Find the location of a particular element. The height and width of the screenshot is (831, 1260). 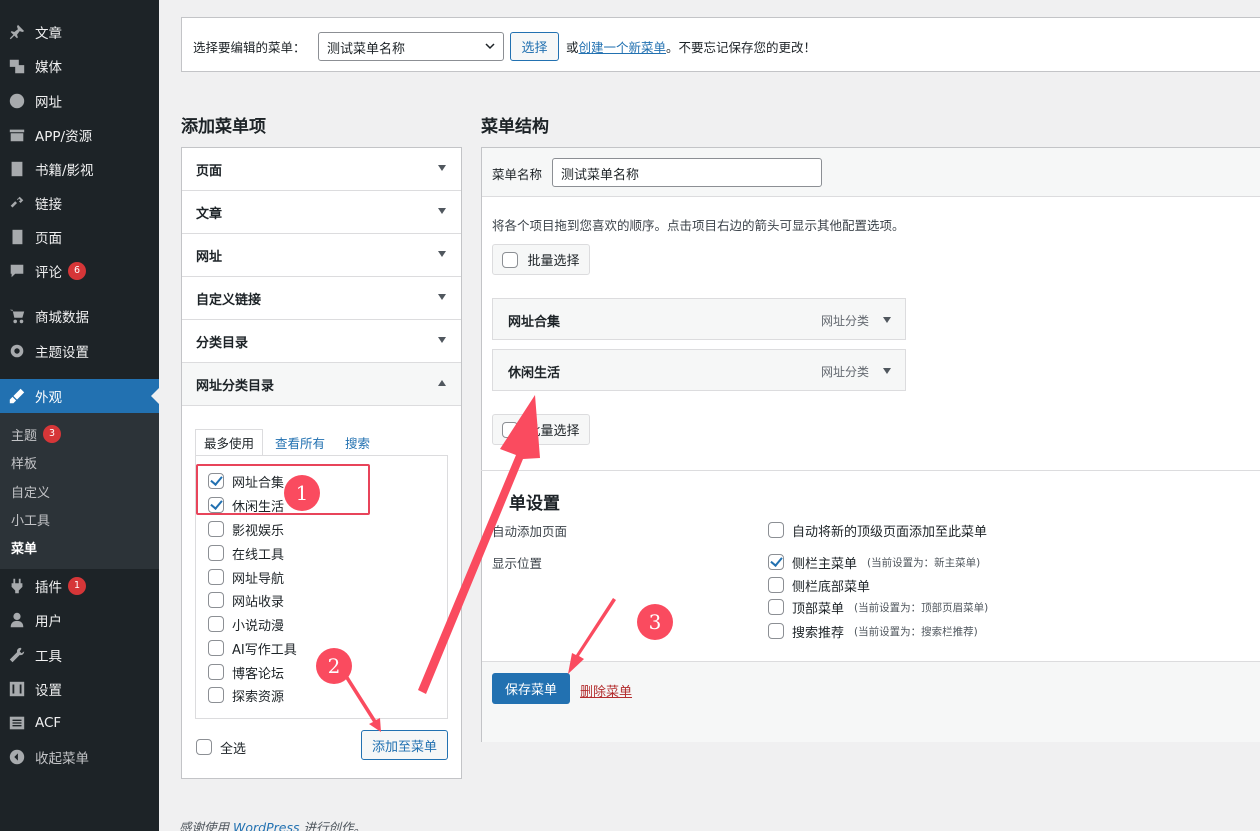

sidebar-item-app: APP/资源 is located at coordinates (79, 135).